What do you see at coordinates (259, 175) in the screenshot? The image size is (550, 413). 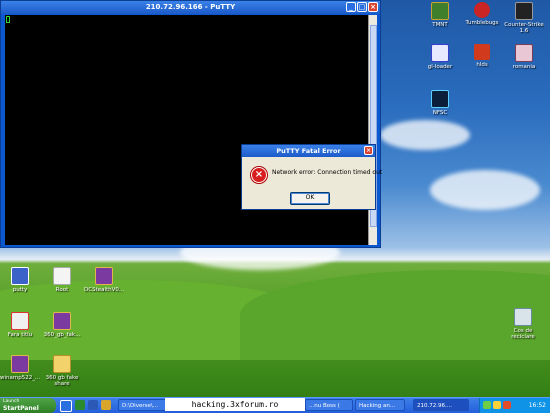 I see `error-icon: ×` at bounding box center [259, 175].